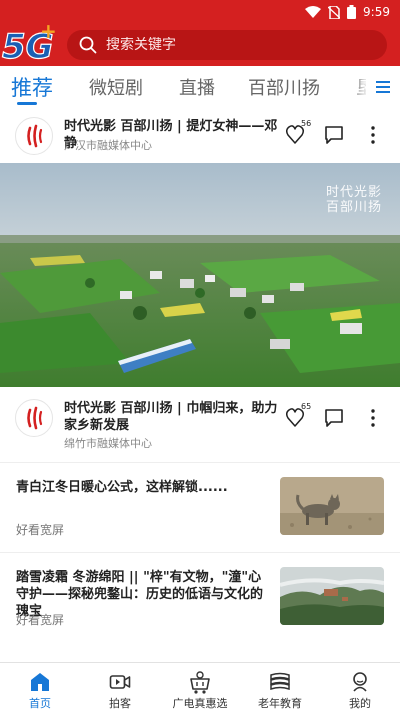 This screenshot has height=712, width=400. What do you see at coordinates (334, 12) in the screenshot?
I see `no-sim-icon` at bounding box center [334, 12].